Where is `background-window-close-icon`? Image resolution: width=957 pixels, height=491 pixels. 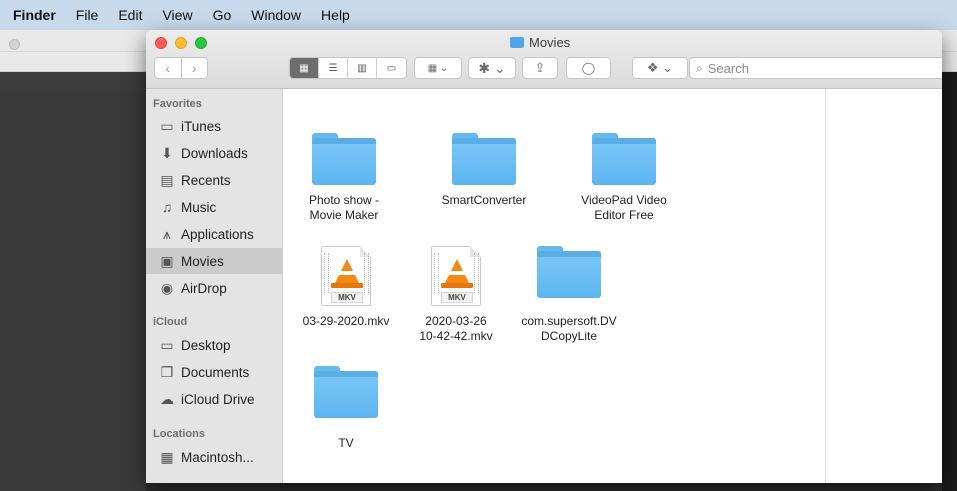 background-window-close-icon is located at coordinates (14, 44).